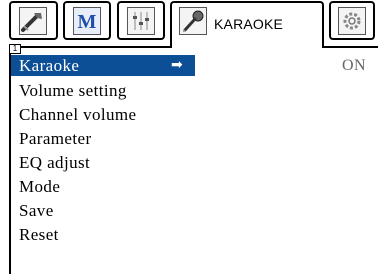 The width and height of the screenshot is (378, 274). Describe the element at coordinates (194, 187) in the screenshot. I see `menu-item-mode: Mode` at that location.